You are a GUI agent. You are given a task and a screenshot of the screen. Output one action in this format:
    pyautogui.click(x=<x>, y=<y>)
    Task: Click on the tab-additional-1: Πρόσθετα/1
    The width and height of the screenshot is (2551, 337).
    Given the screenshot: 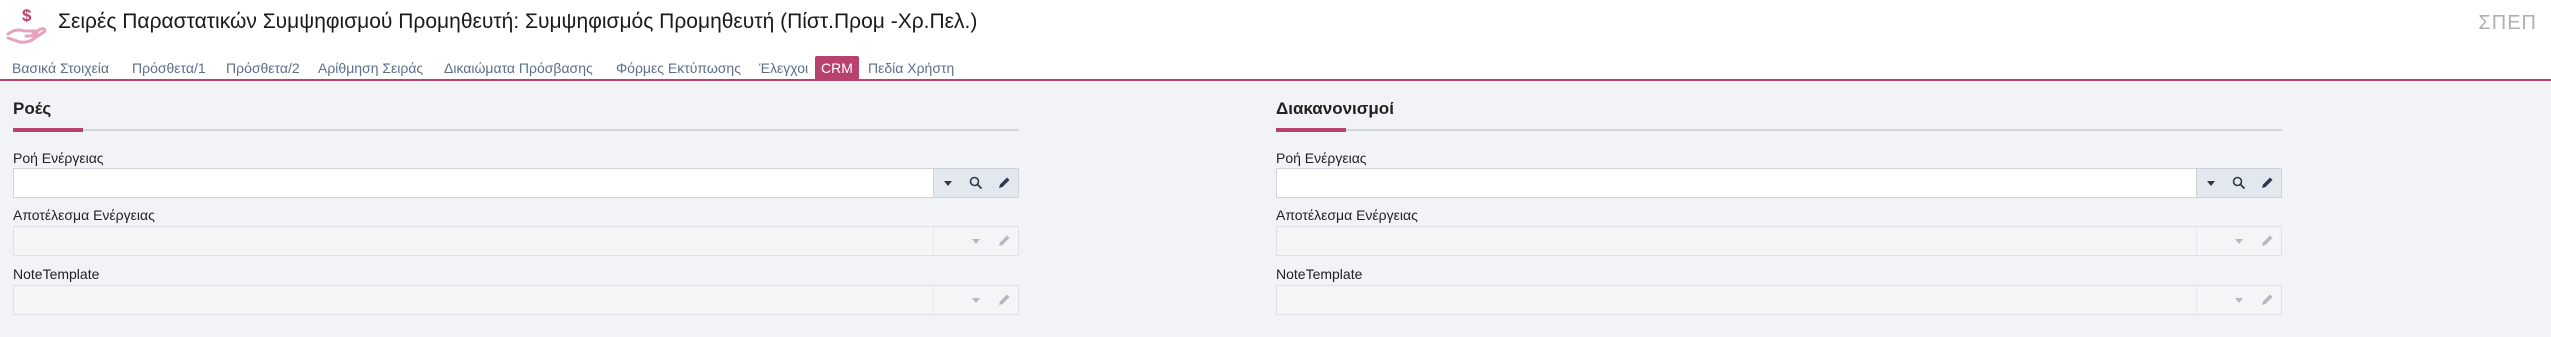 What is the action you would take?
    pyautogui.click(x=169, y=68)
    